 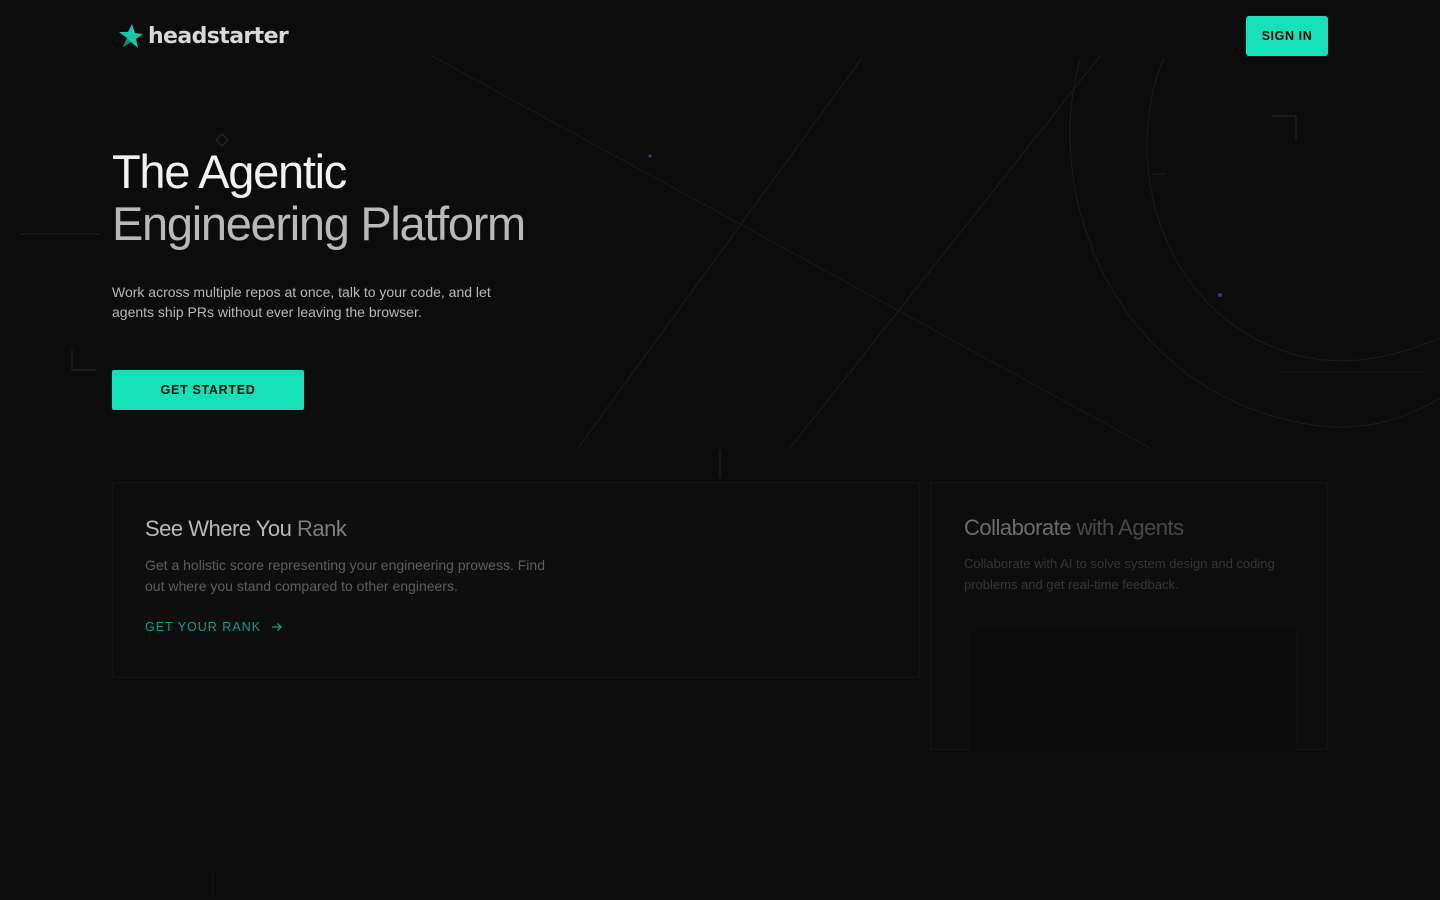 I want to click on brand-logo-link: headstarter, so click(x=203, y=36).